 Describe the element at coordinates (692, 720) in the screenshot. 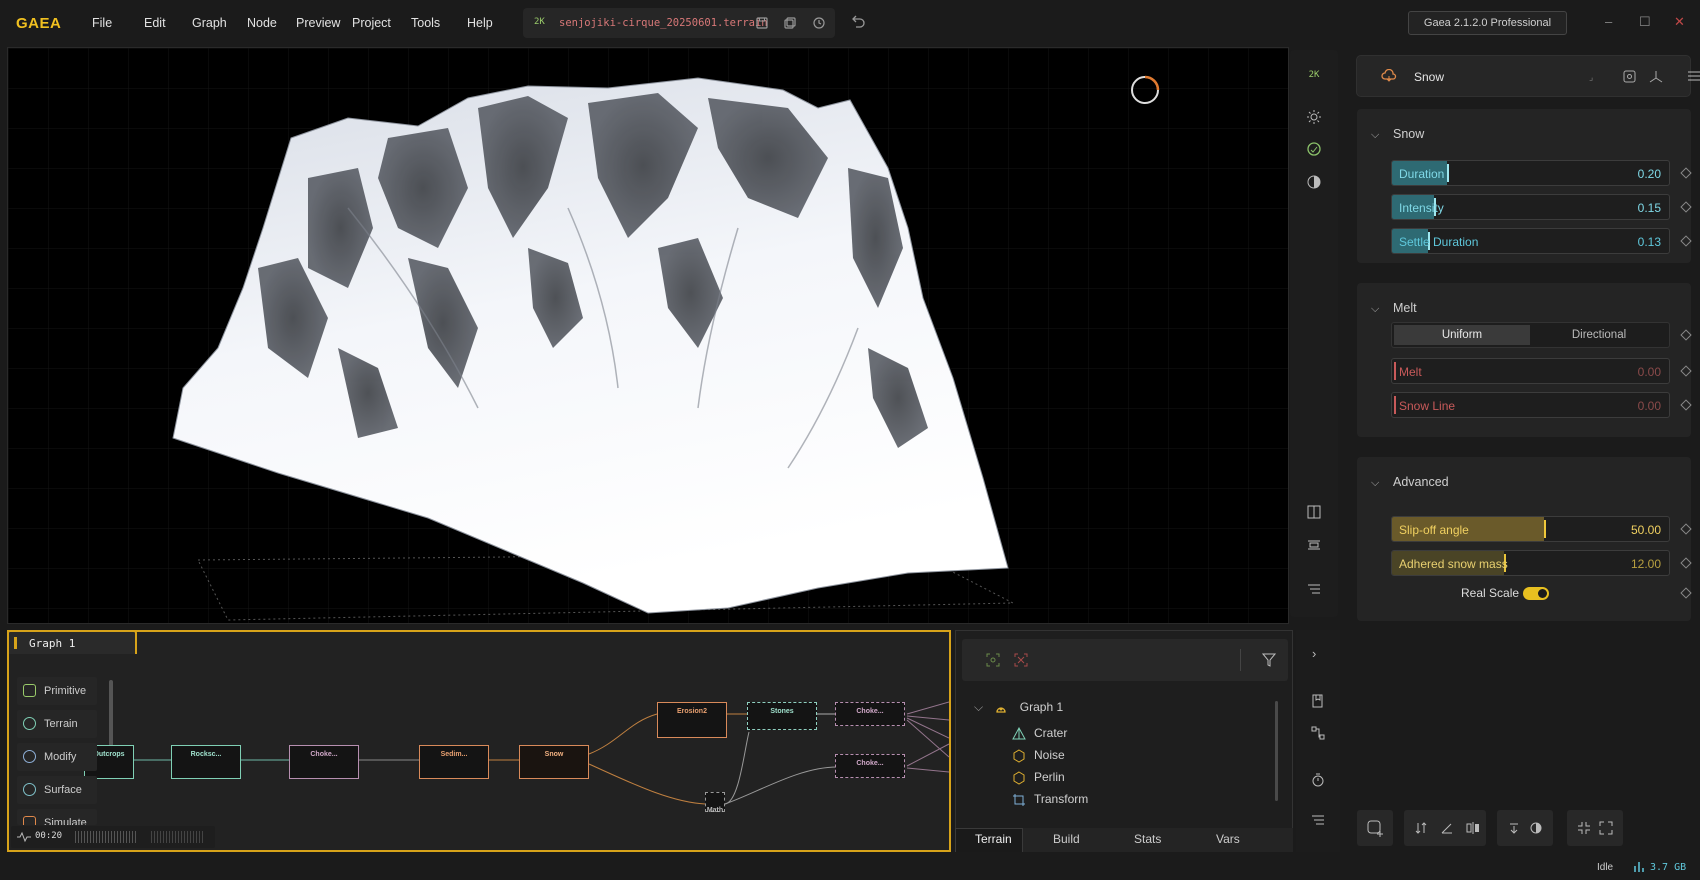

I see `node-erosion2: Erosion2` at that location.